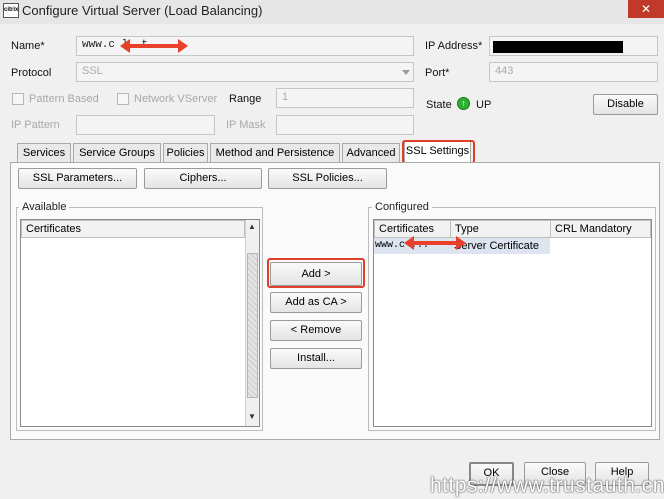 The image size is (664, 499). What do you see at coordinates (117, 153) in the screenshot?
I see `tab-service-groups: Service Groups` at bounding box center [117, 153].